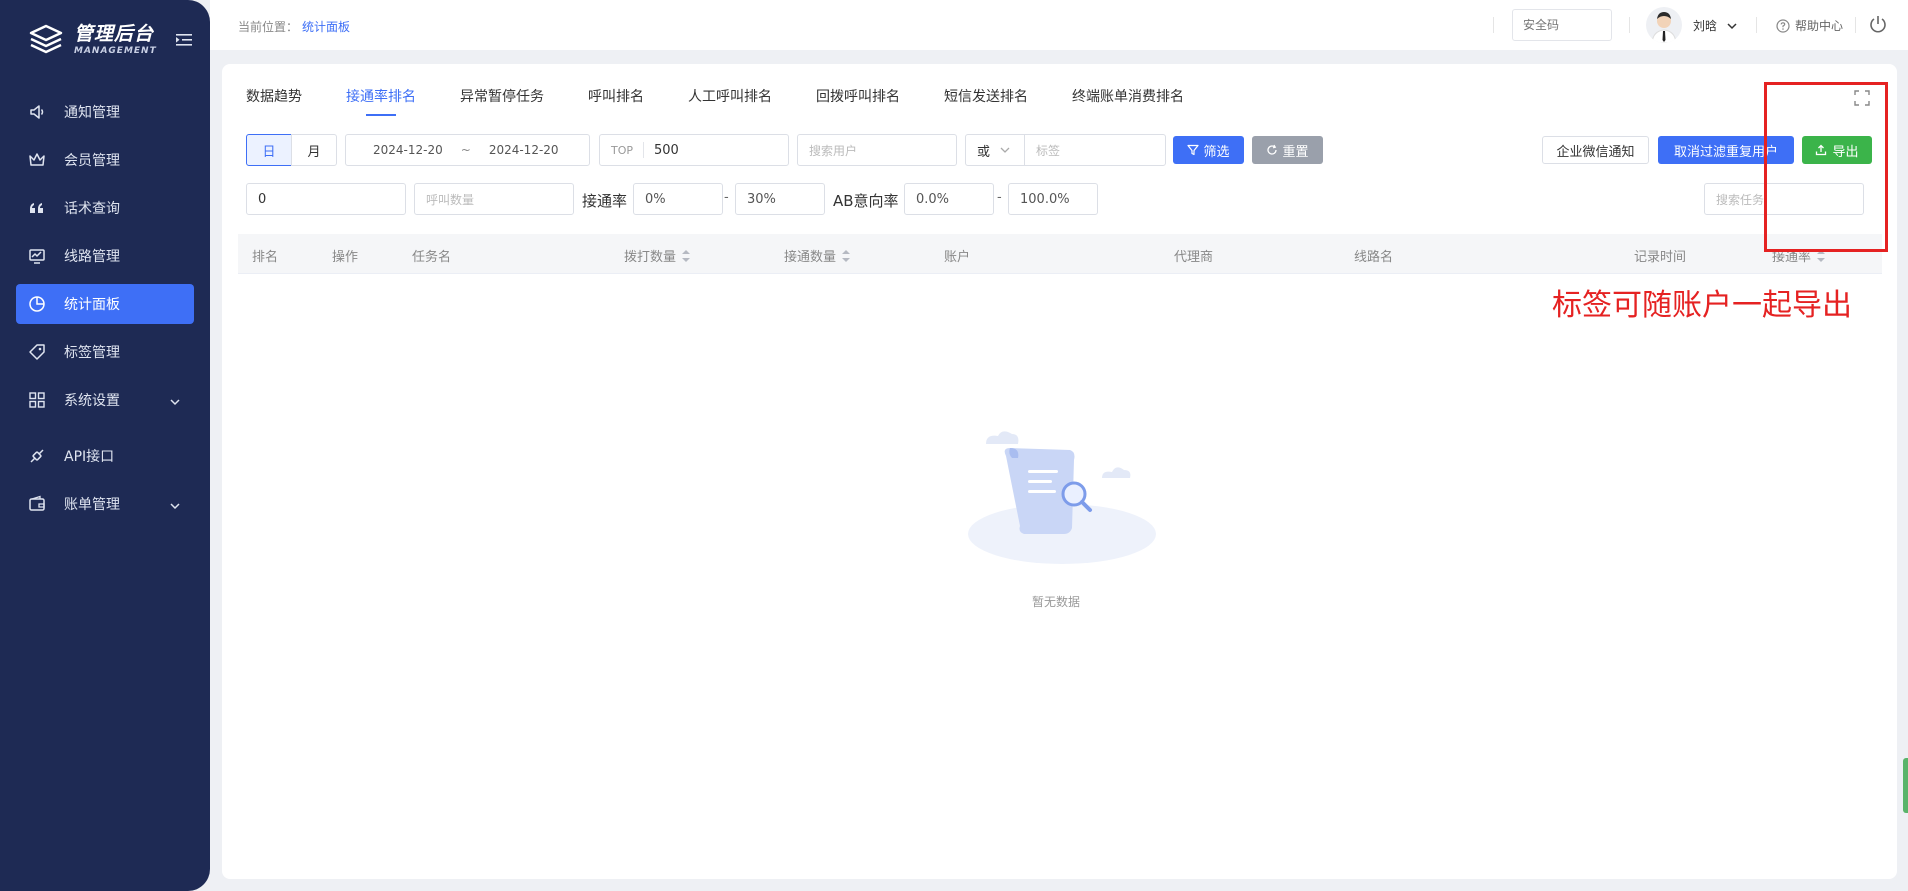 The image size is (1908, 891). I want to click on ab-intent-max-input: 100.0%, so click(1053, 199).